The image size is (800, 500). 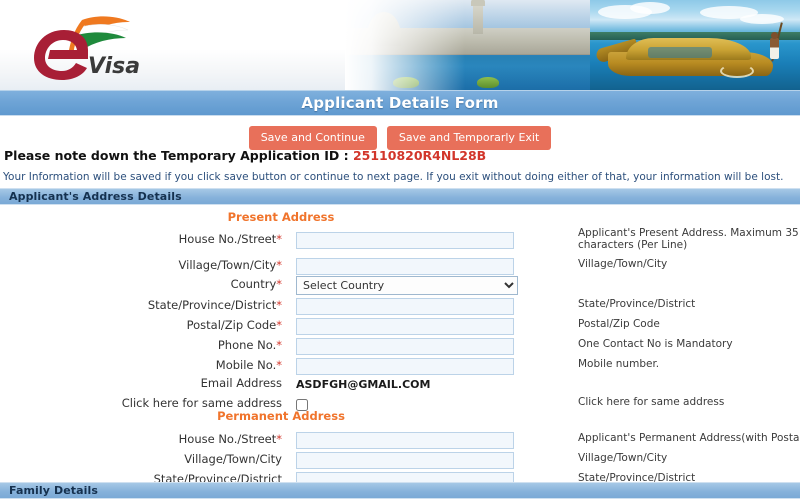 I want to click on permanent-house-street-input, so click(x=405, y=440).